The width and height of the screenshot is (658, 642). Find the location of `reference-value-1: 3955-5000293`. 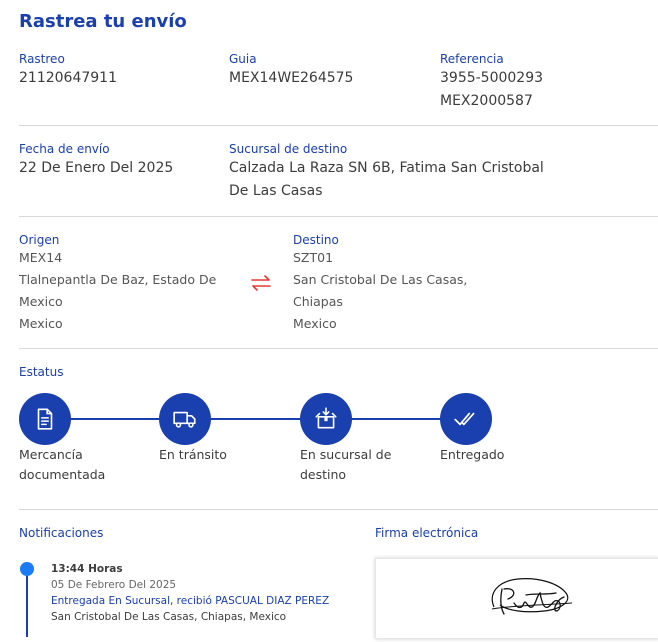

reference-value-1: 3955-5000293 is located at coordinates (492, 78).